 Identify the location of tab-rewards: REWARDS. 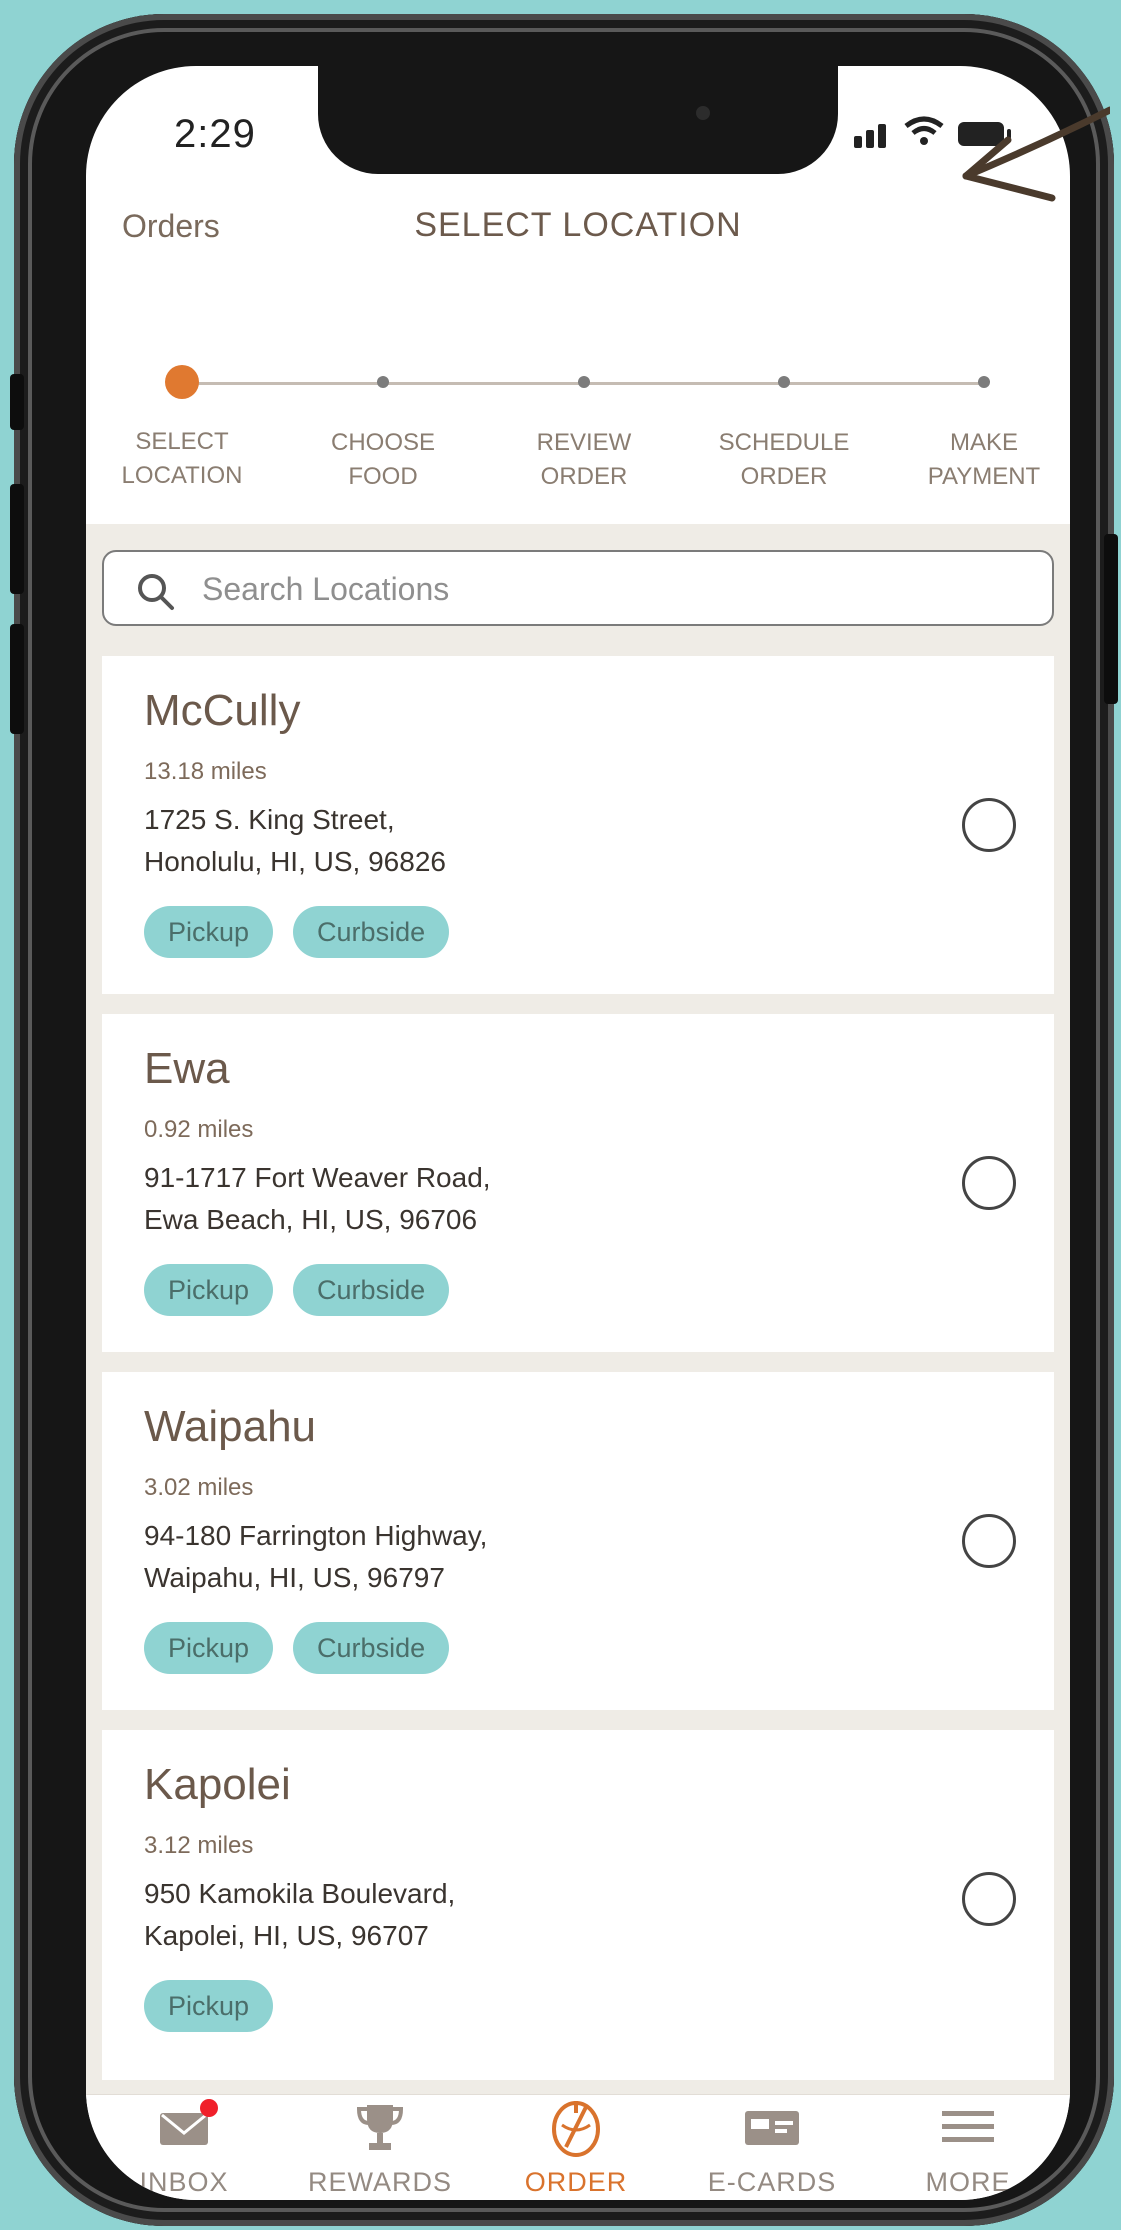
(380, 2146).